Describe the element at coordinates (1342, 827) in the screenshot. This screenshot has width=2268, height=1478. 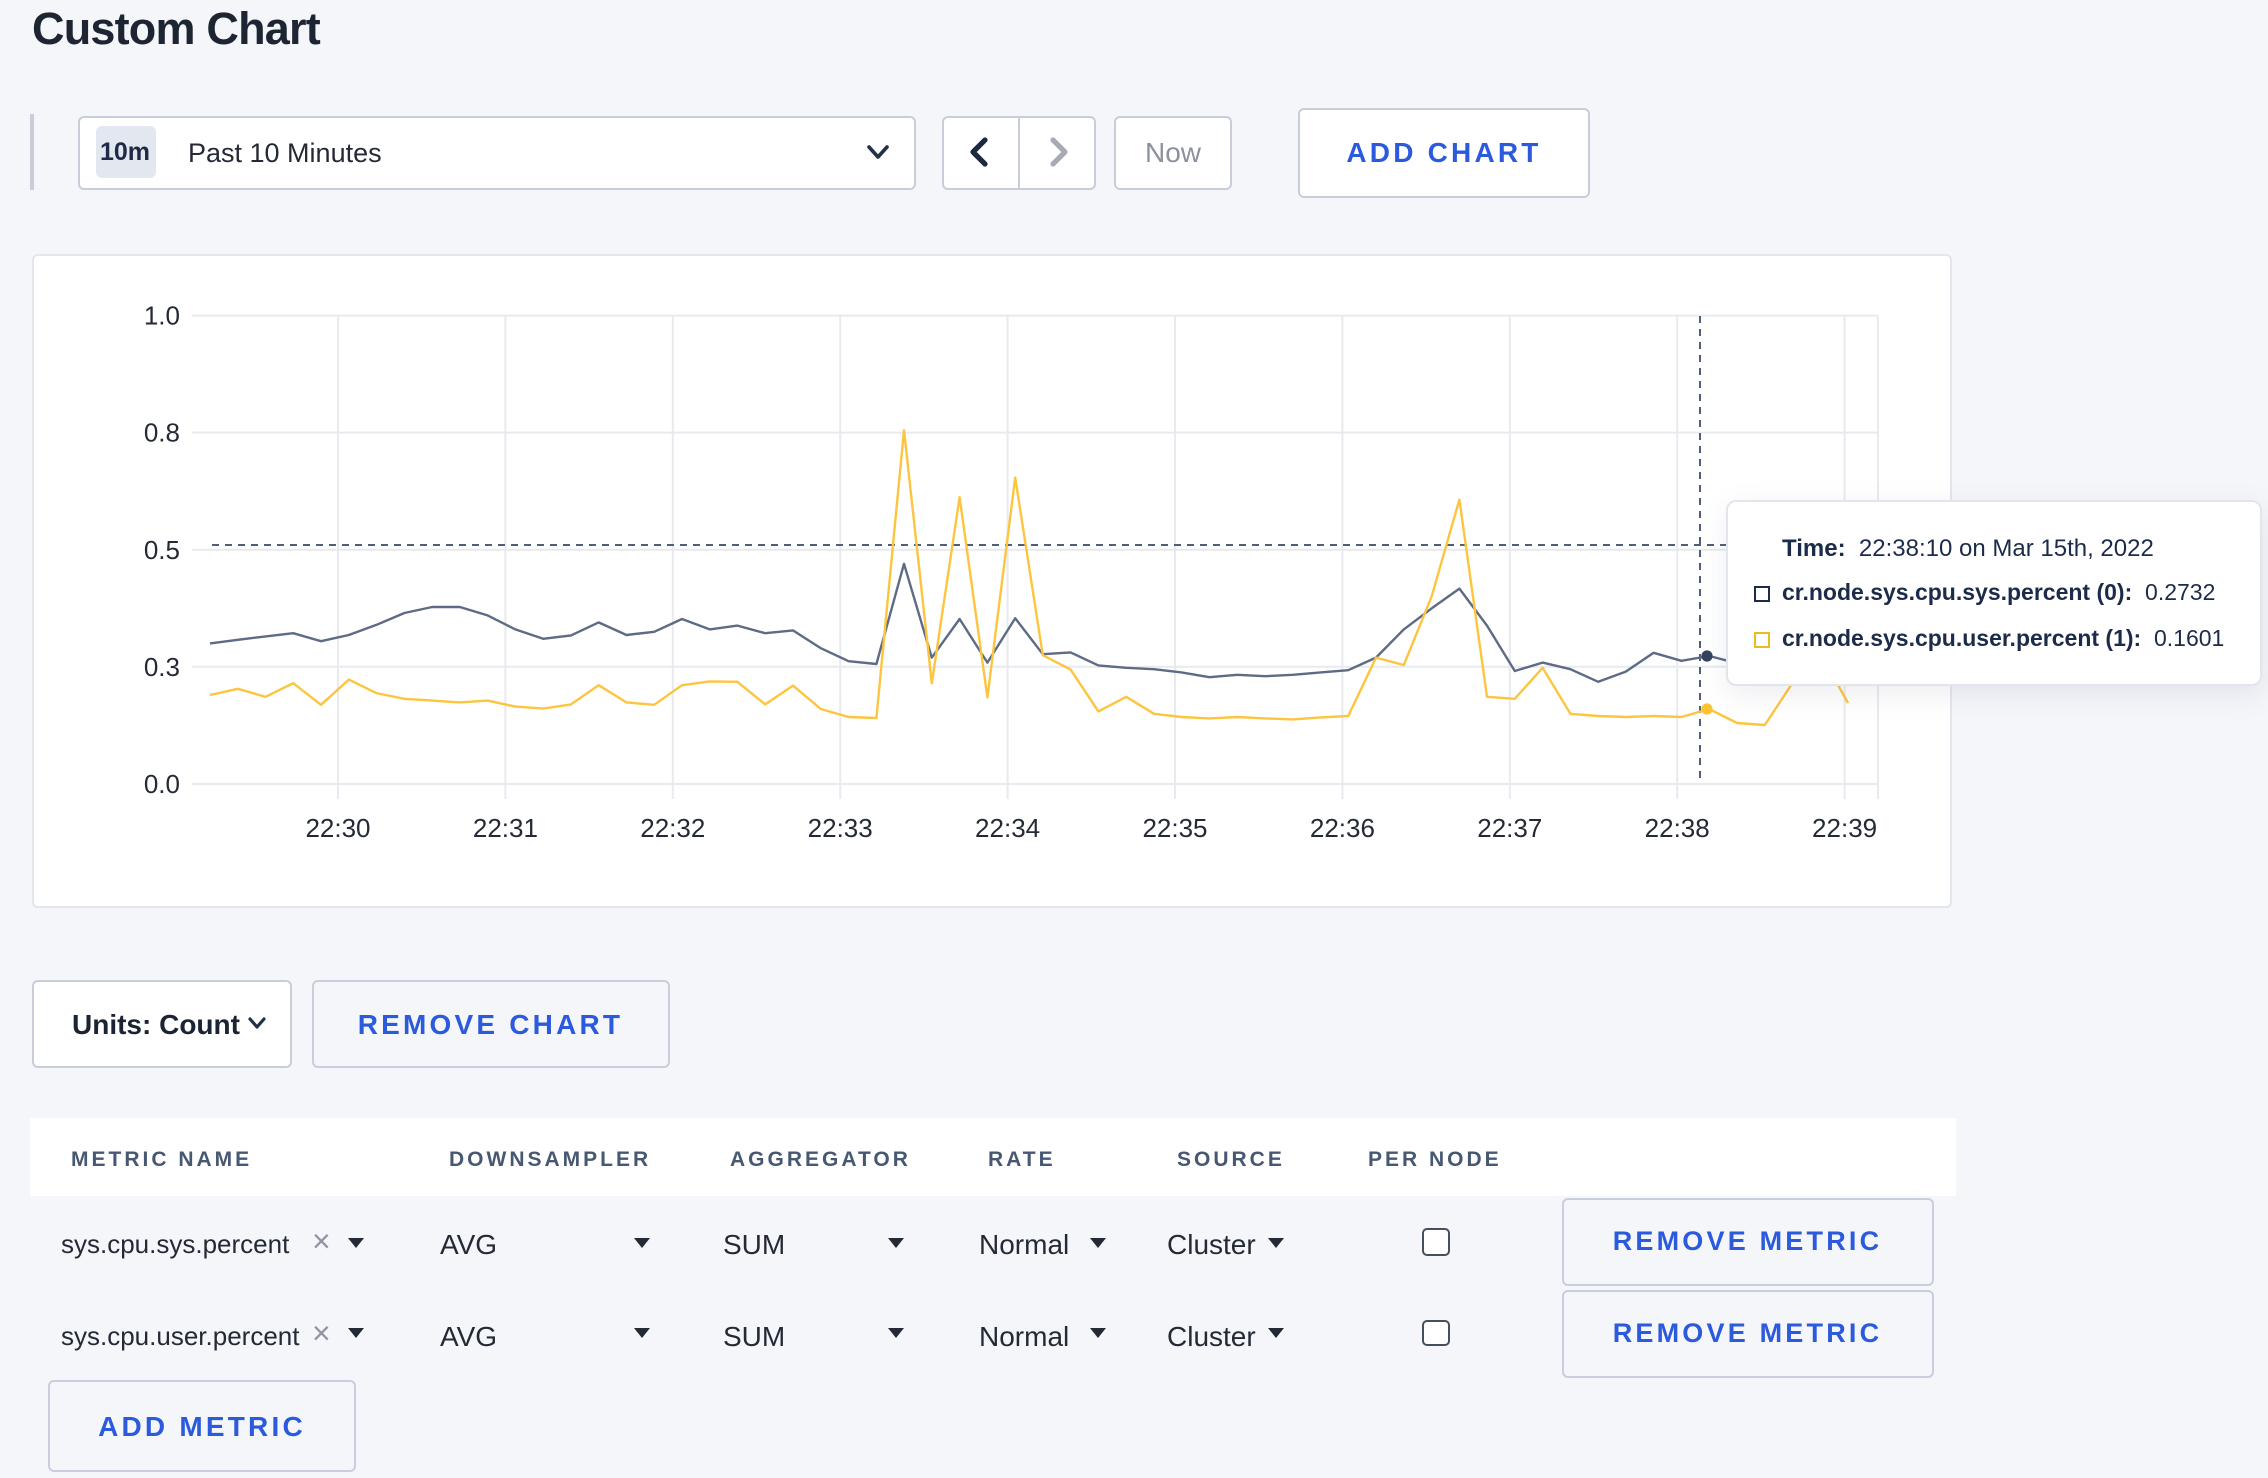
I see `svg-text: 22:36` at that location.